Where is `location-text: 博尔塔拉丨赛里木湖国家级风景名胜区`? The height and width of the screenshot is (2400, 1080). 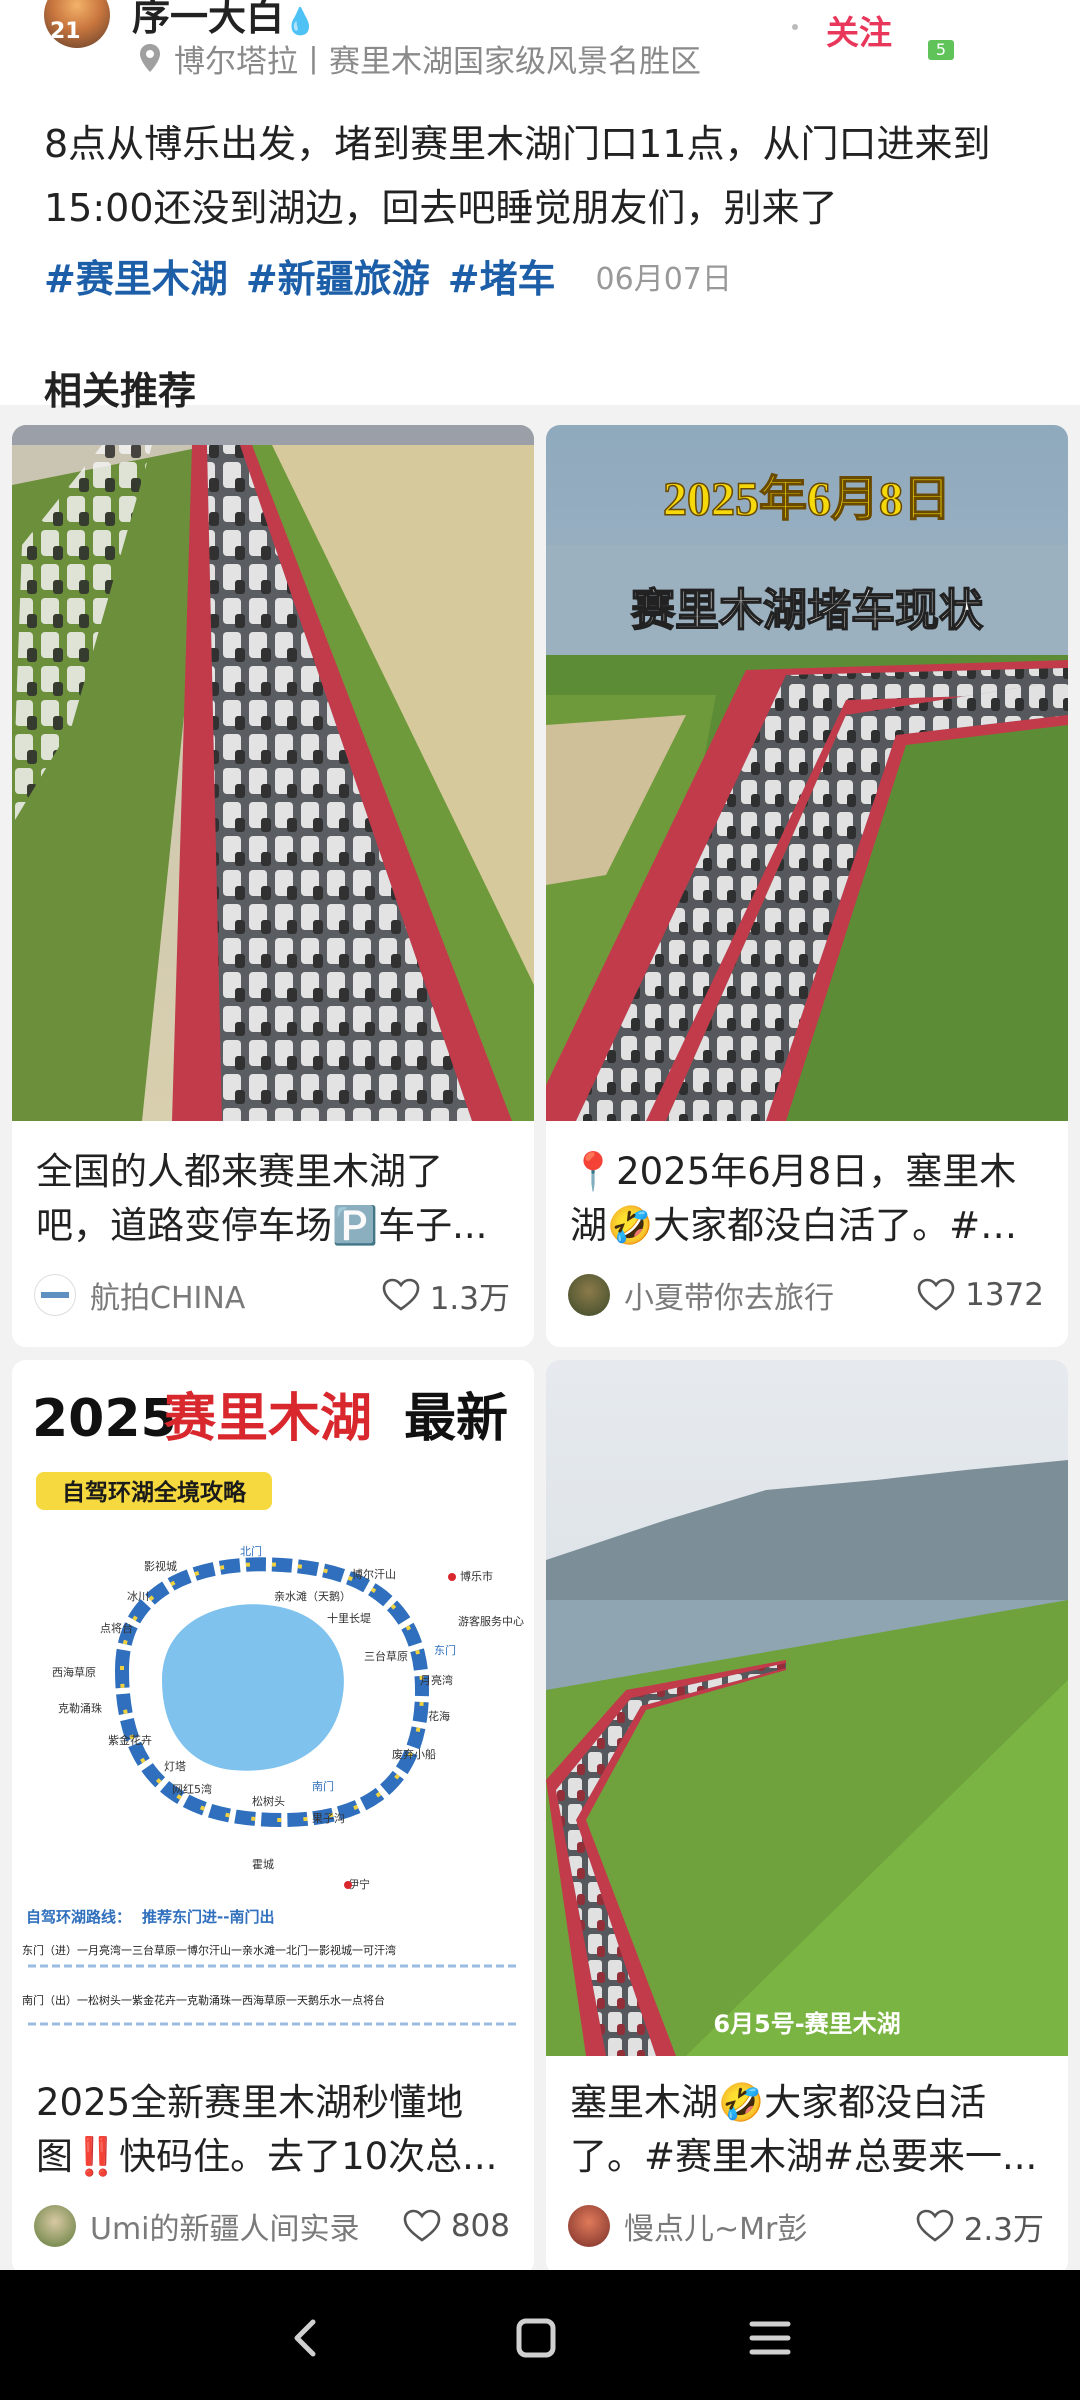
location-text: 博尔塔拉丨赛里木湖国家级风景名胜区 is located at coordinates (437, 61).